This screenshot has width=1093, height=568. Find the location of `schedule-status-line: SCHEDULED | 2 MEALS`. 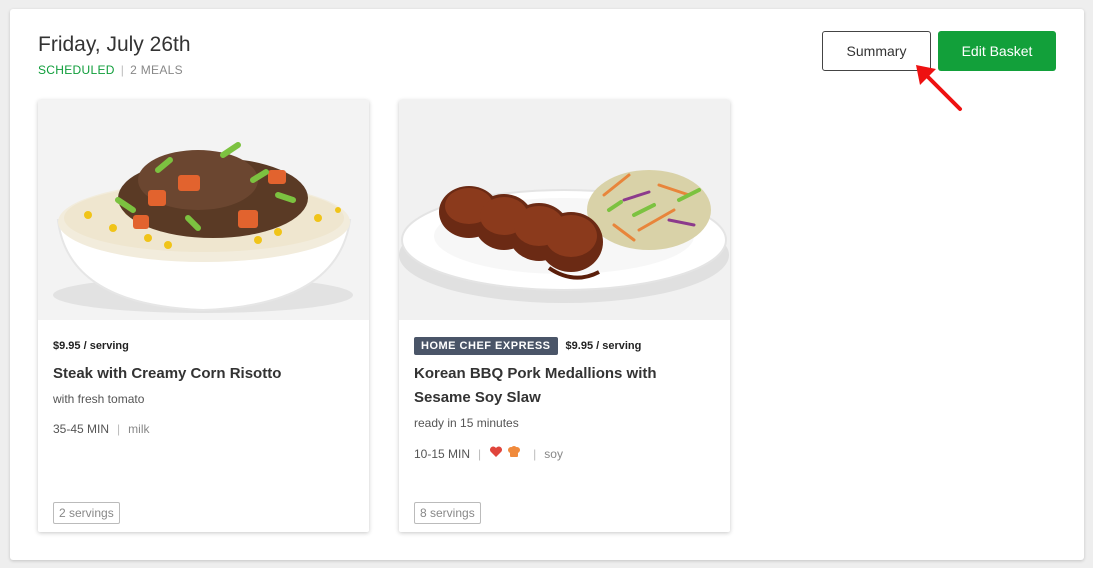

schedule-status-line: SCHEDULED | 2 MEALS is located at coordinates (110, 70).